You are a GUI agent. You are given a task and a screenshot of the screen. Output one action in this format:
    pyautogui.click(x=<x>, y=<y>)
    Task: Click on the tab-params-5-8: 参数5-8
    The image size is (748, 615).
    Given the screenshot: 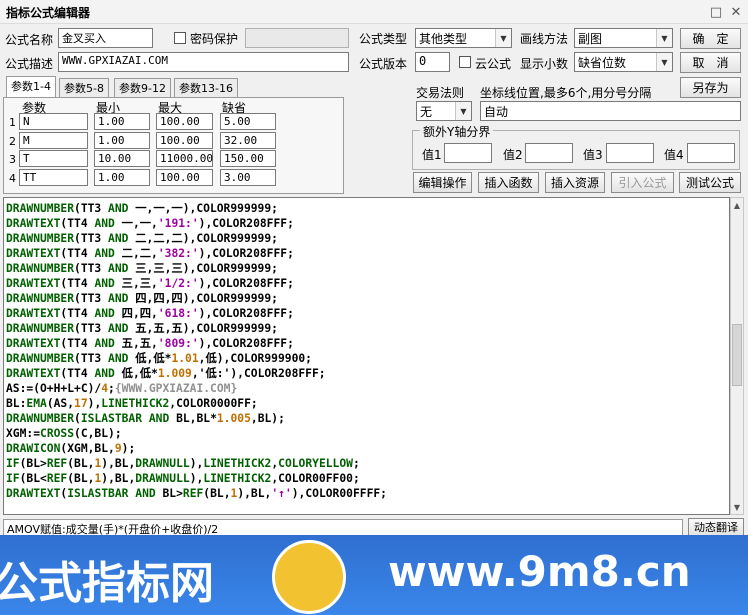 What is the action you would take?
    pyautogui.click(x=84, y=87)
    